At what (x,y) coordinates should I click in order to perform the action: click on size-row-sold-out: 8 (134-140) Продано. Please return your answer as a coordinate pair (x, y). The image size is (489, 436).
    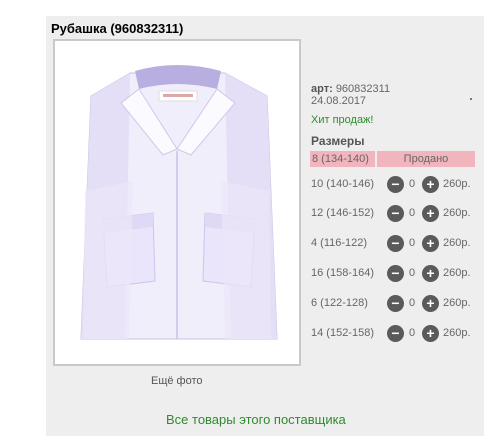
    Looking at the image, I should click on (392, 159).